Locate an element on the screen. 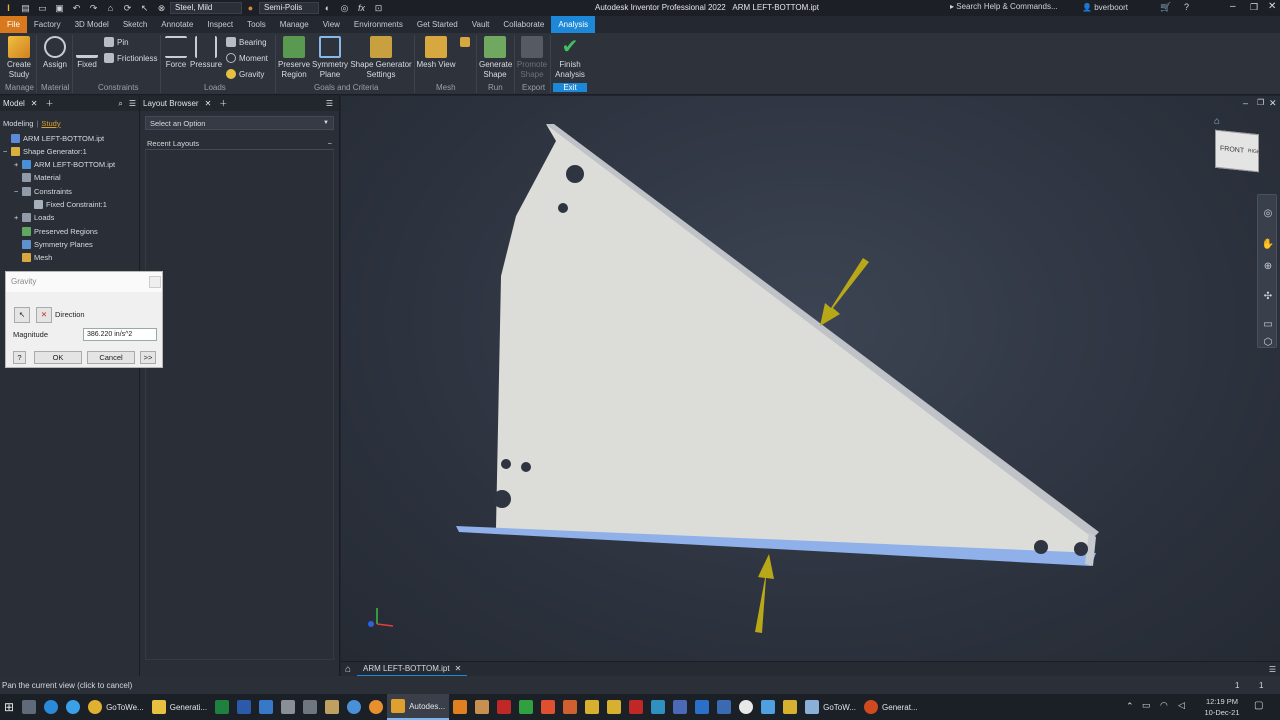 This screenshot has height=720, width=1280. tab-collaborate: Collaborate is located at coordinates (523, 24).